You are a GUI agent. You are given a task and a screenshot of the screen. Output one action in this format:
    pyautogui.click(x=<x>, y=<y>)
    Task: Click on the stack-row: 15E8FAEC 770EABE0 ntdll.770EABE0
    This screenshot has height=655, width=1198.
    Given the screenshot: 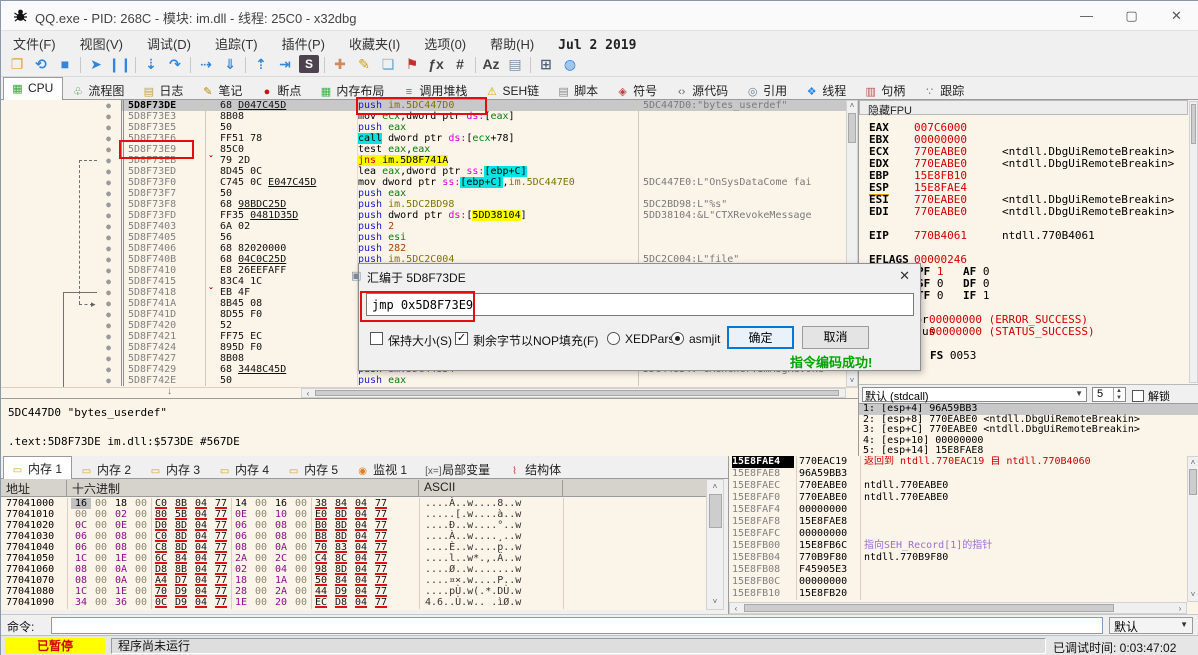 What is the action you would take?
    pyautogui.click(x=963, y=486)
    